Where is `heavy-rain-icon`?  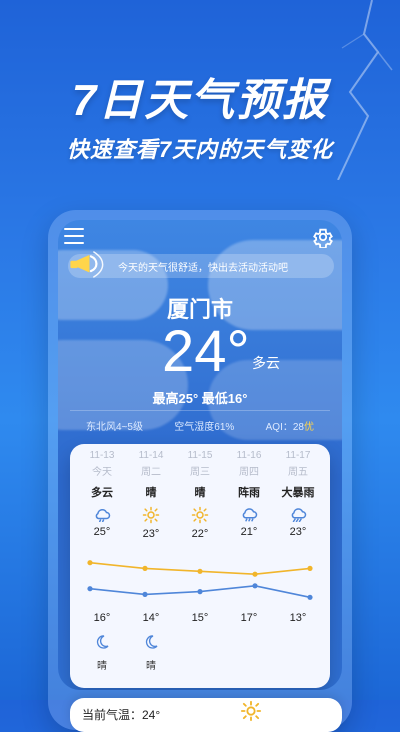
heavy-rain-icon is located at coordinates (299, 515).